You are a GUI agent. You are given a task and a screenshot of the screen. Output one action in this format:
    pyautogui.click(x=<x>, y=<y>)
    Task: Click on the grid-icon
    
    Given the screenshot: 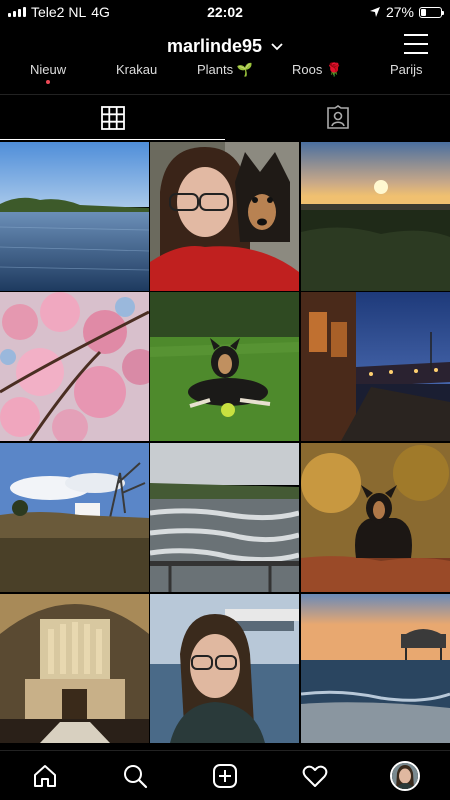 What is the action you would take?
    pyautogui.click(x=112, y=118)
    